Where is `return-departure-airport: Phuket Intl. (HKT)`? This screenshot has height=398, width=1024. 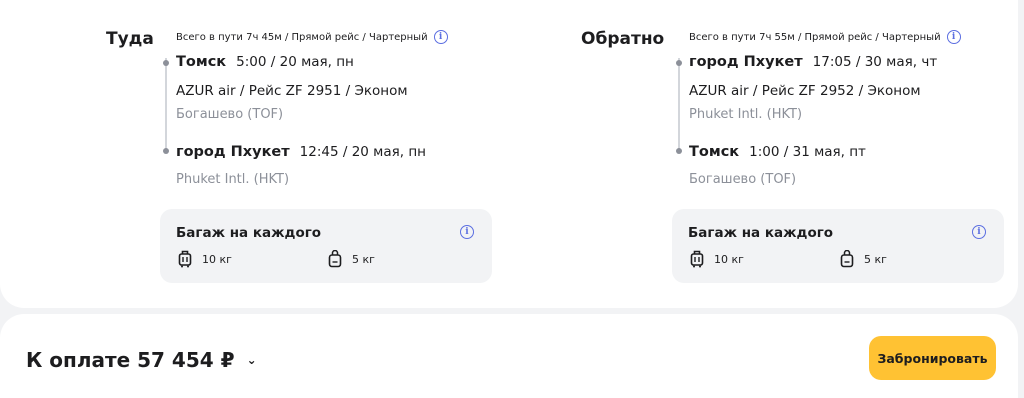
return-departure-airport: Phuket Intl. (HKT) is located at coordinates (746, 114).